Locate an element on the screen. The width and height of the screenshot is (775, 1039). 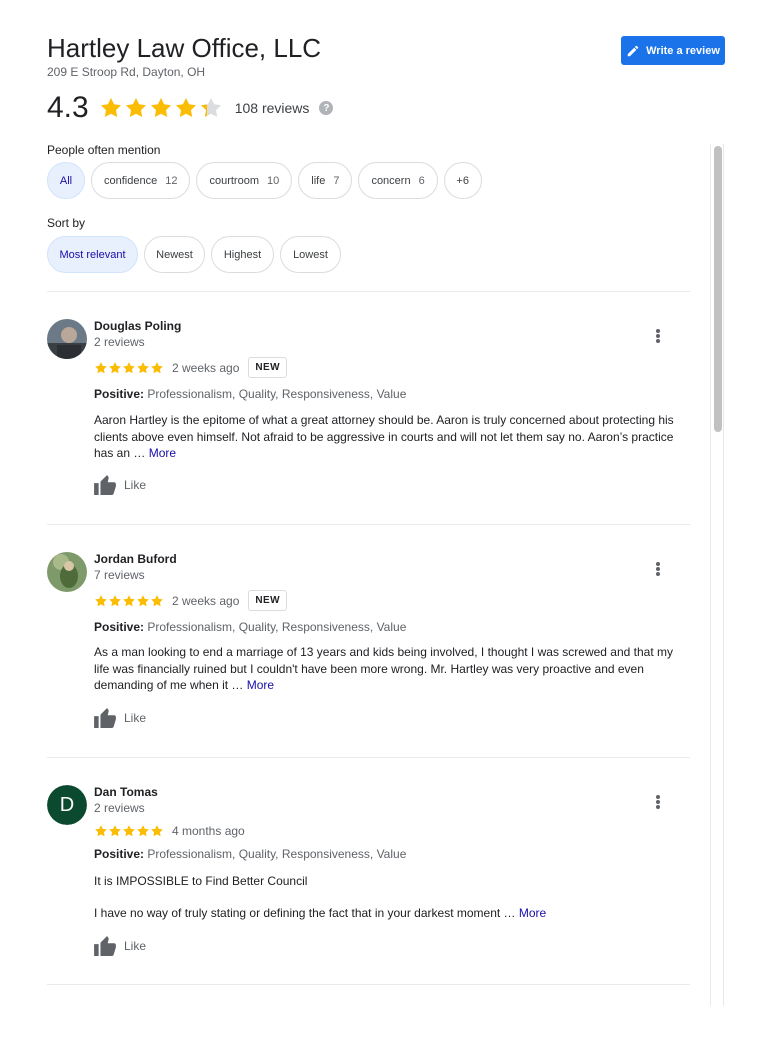
review-meta: 4 months ago is located at coordinates (174, 831).